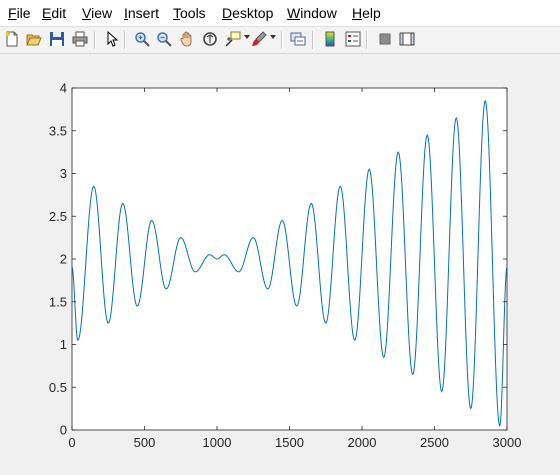  I want to click on zoom-out-button, so click(164, 39).